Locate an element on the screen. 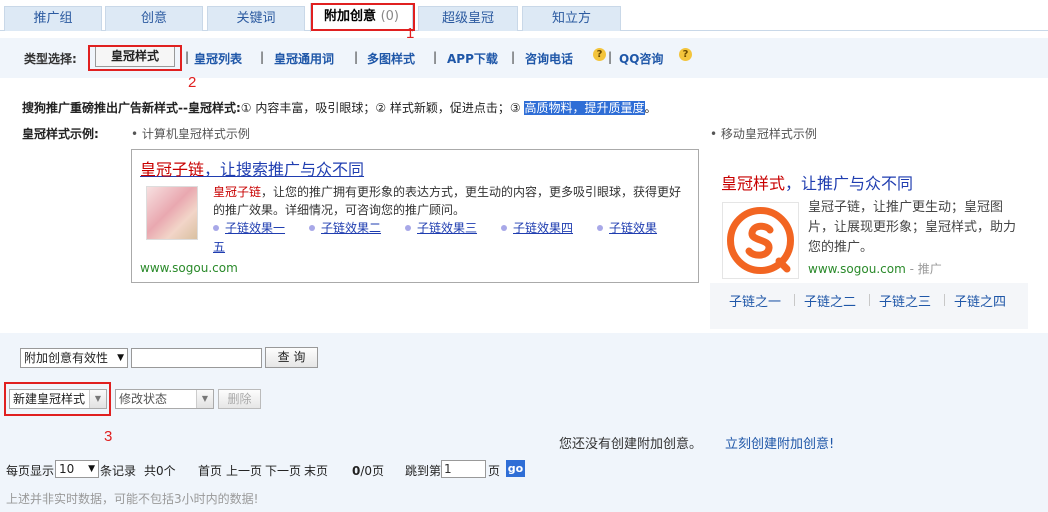  pc-sublink: 子链效果四 is located at coordinates (537, 227).